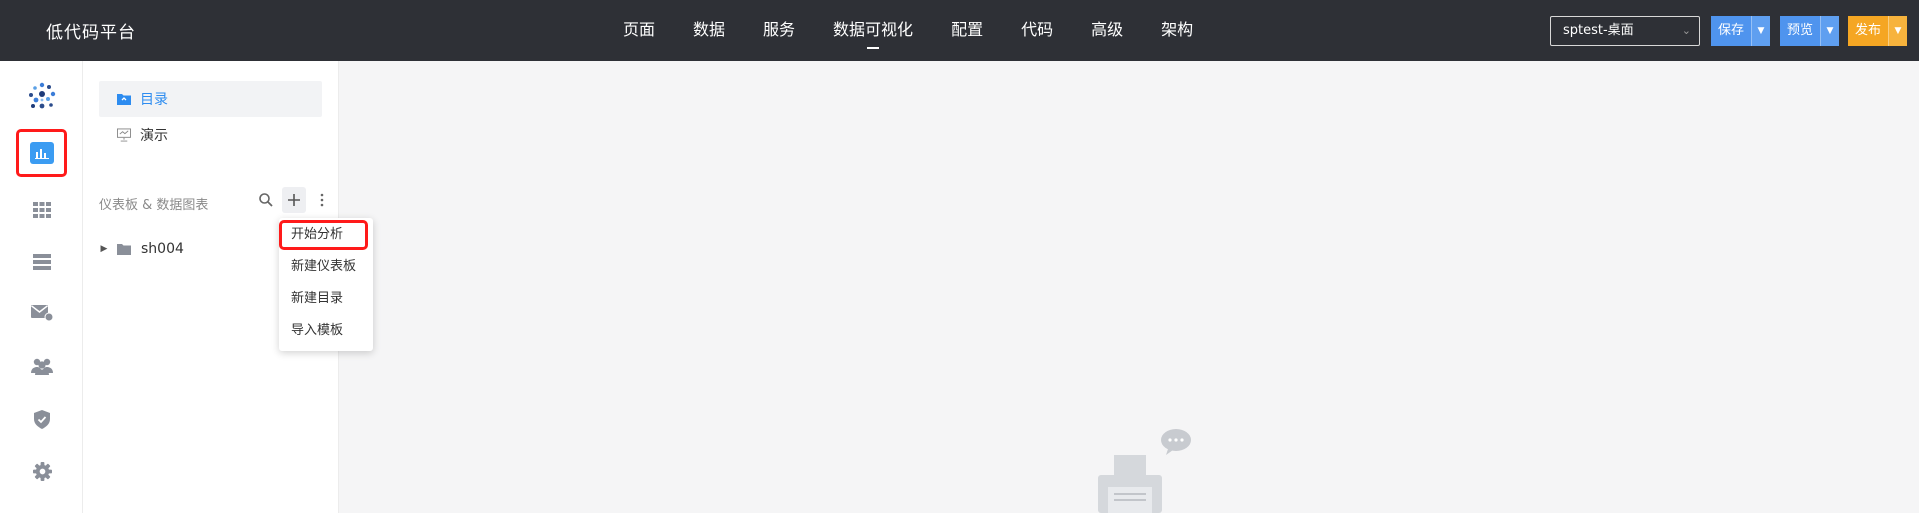 This screenshot has height=513, width=1919. I want to click on menu-new-directory: 新建目录, so click(317, 299).